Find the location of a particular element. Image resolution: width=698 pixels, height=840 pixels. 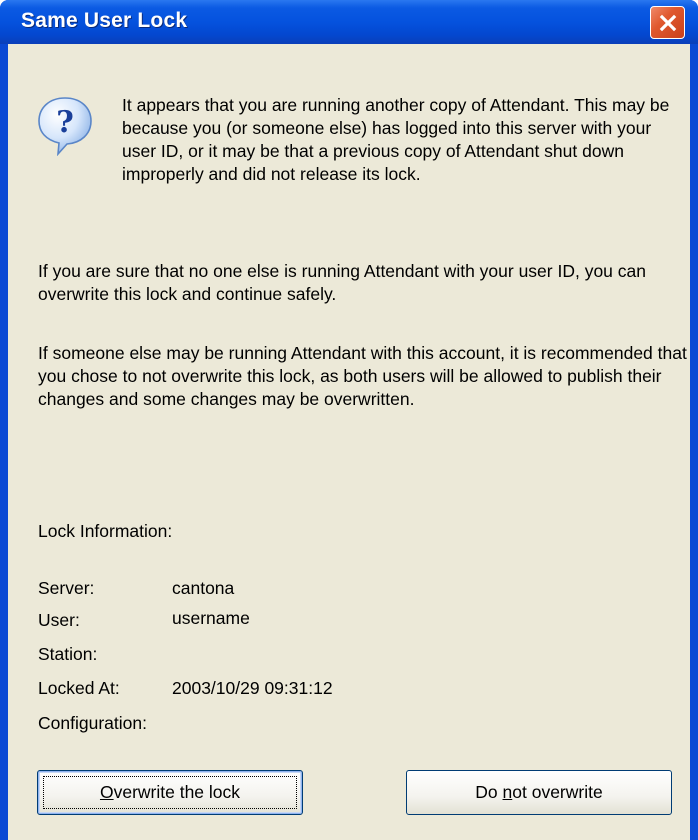

station-label: Station: is located at coordinates (68, 654).